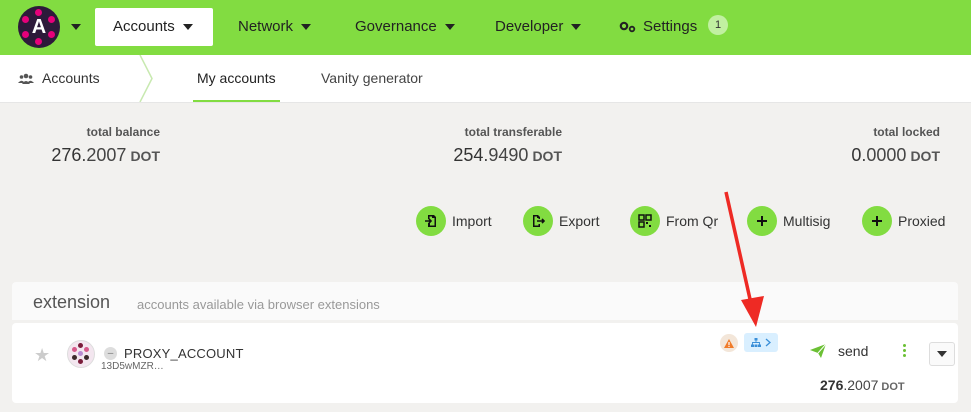 The width and height of the screenshot is (971, 412). I want to click on export-icon, so click(538, 221).